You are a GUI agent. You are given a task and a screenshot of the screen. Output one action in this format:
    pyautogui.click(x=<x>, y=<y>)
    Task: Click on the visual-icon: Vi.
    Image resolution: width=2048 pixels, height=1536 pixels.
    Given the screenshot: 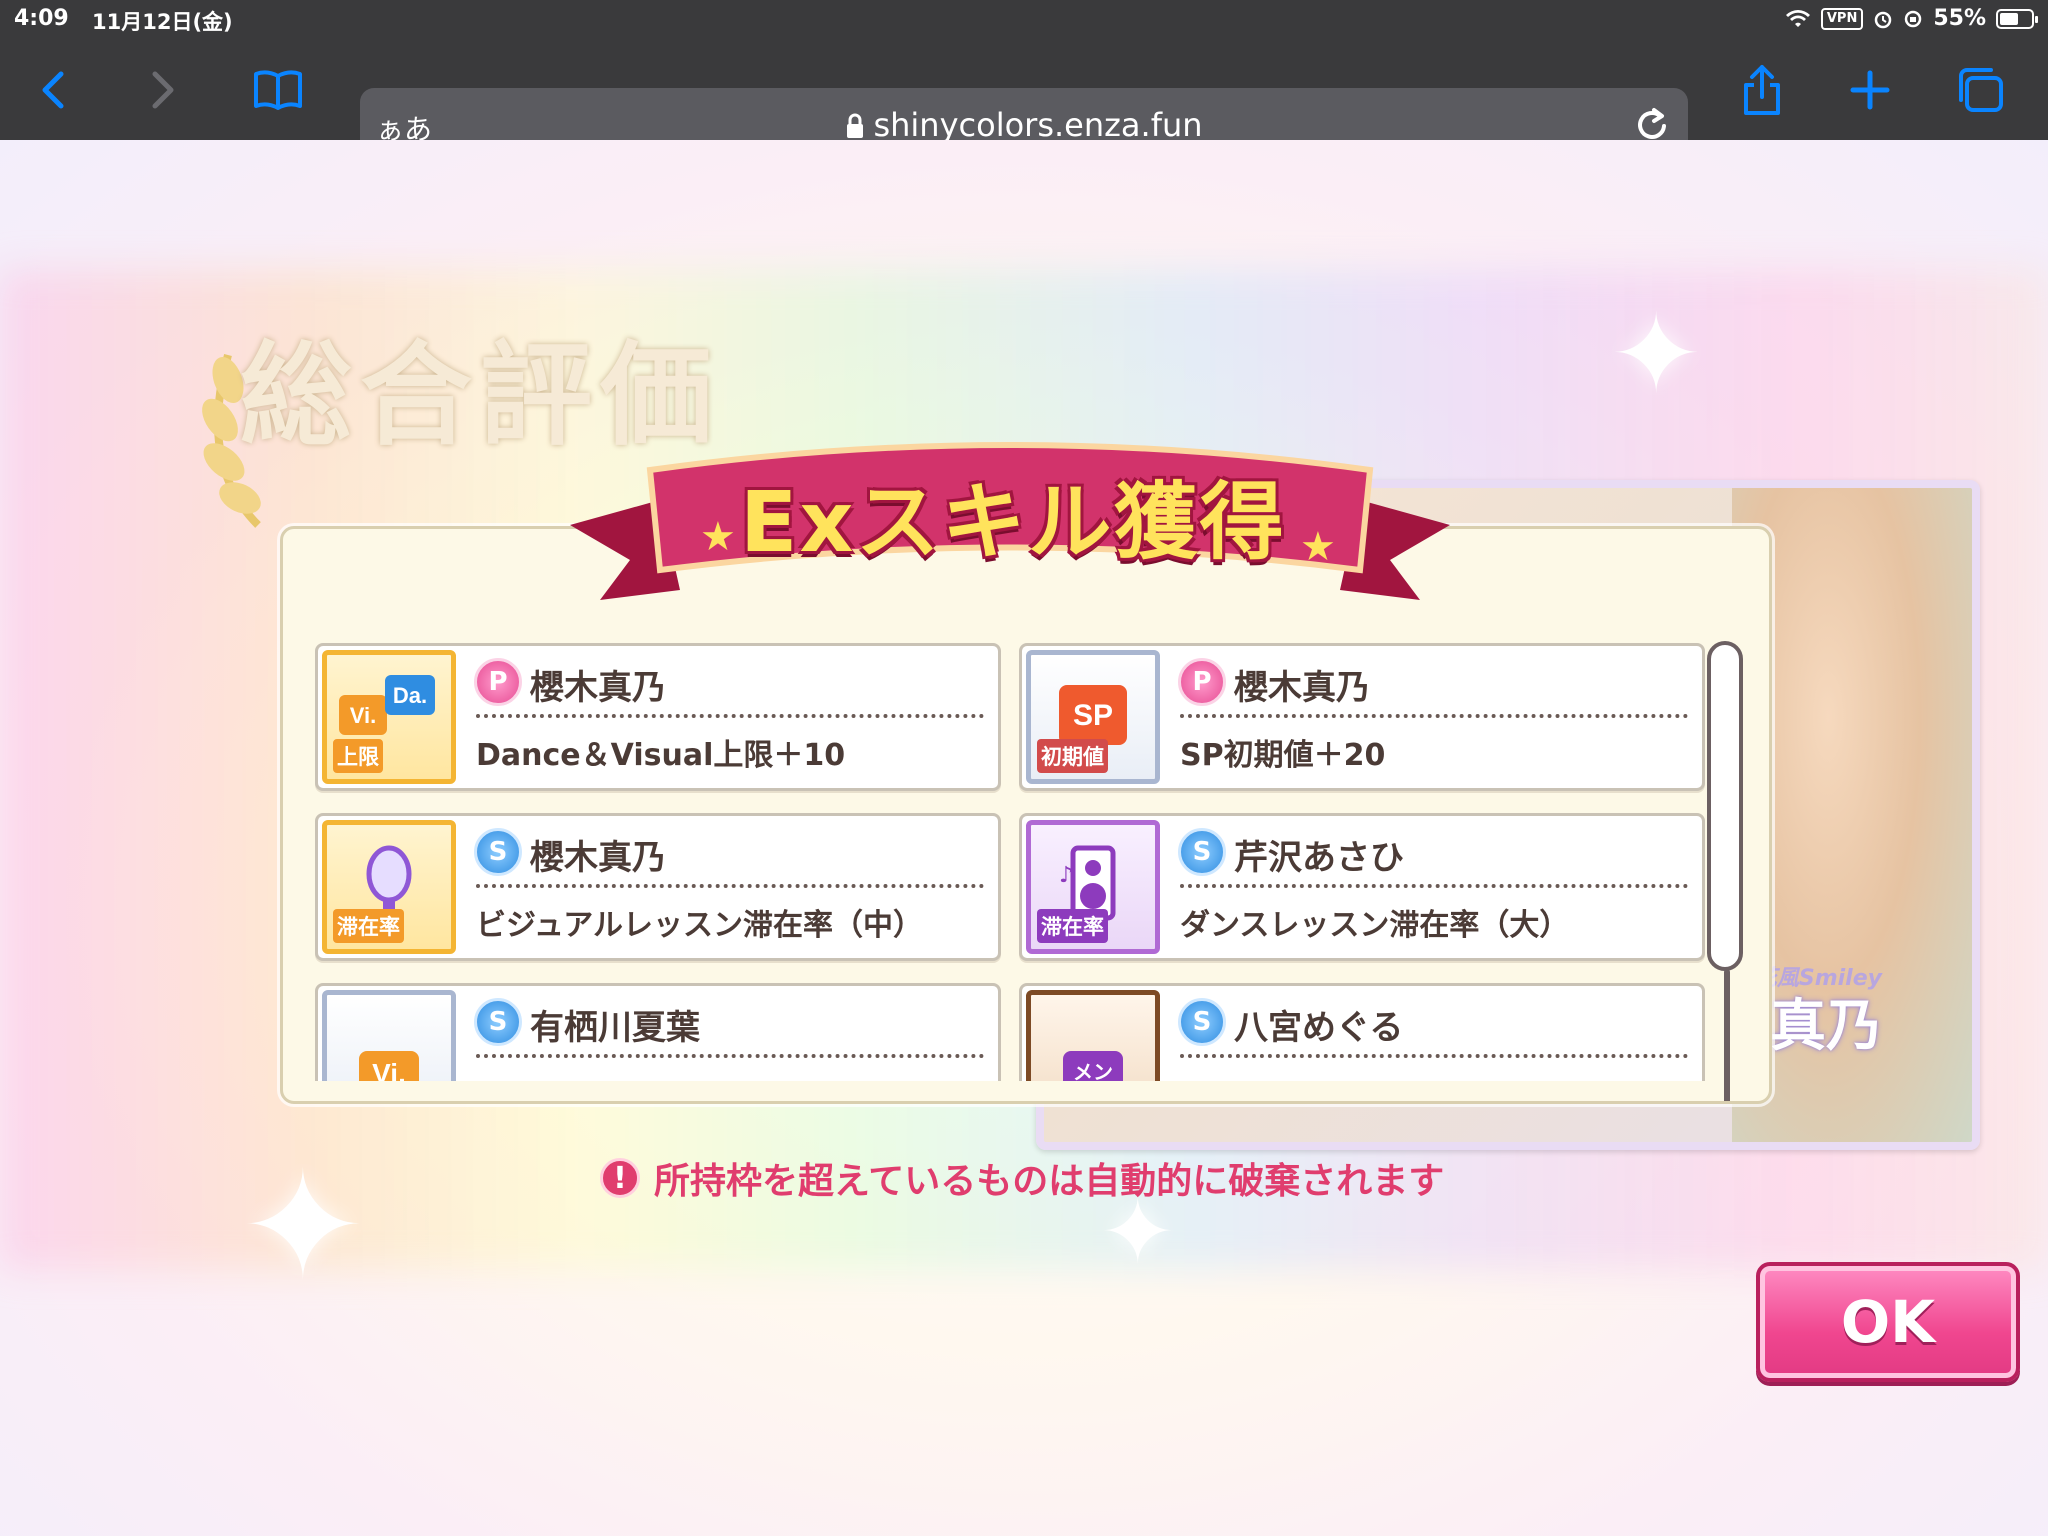 What is the action you would take?
    pyautogui.click(x=389, y=1035)
    